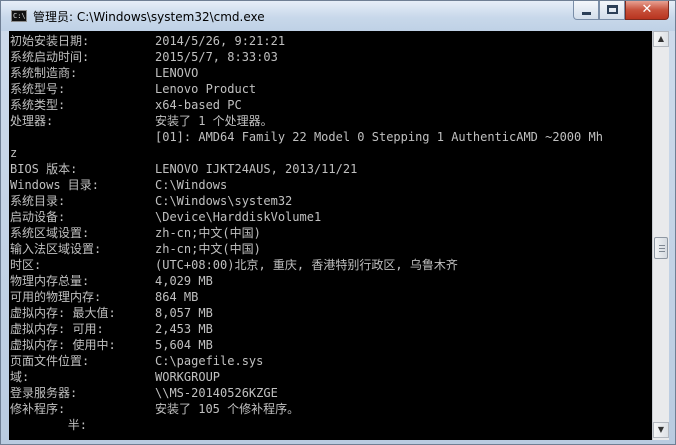  I want to click on console-line-label: 修补程序:, so click(38, 409).